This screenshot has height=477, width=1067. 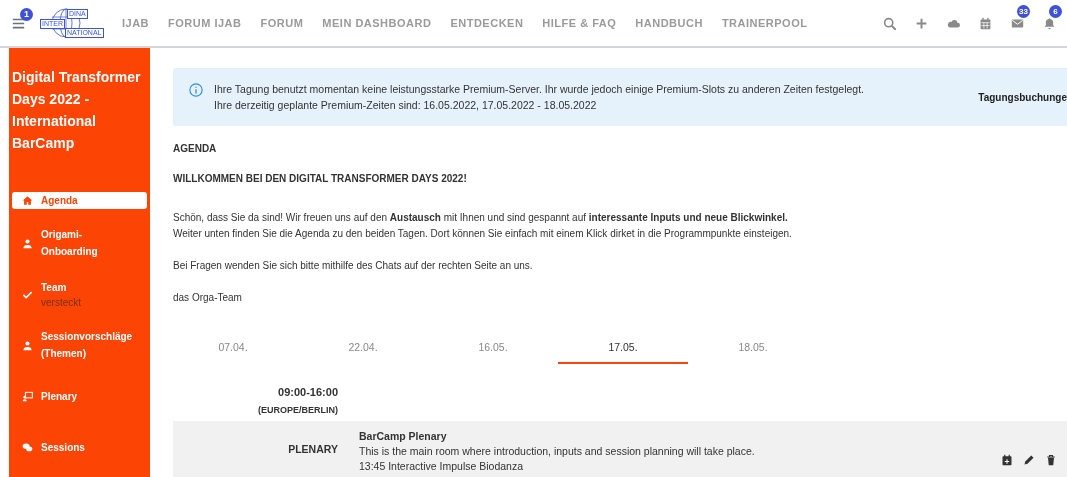 I want to click on date-tab: 07.04., so click(x=233, y=349).